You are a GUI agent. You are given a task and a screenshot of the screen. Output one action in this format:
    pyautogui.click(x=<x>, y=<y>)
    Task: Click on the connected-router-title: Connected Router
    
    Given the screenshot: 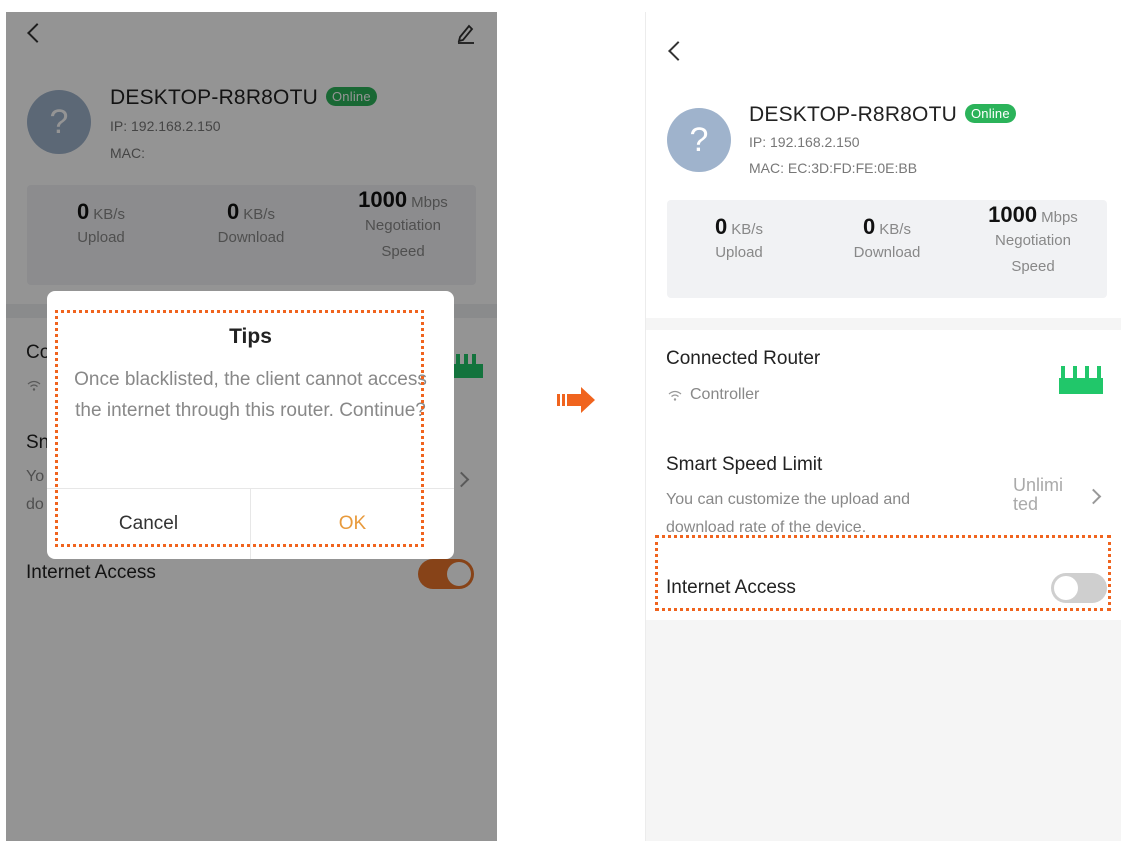 What is the action you would take?
    pyautogui.click(x=743, y=358)
    